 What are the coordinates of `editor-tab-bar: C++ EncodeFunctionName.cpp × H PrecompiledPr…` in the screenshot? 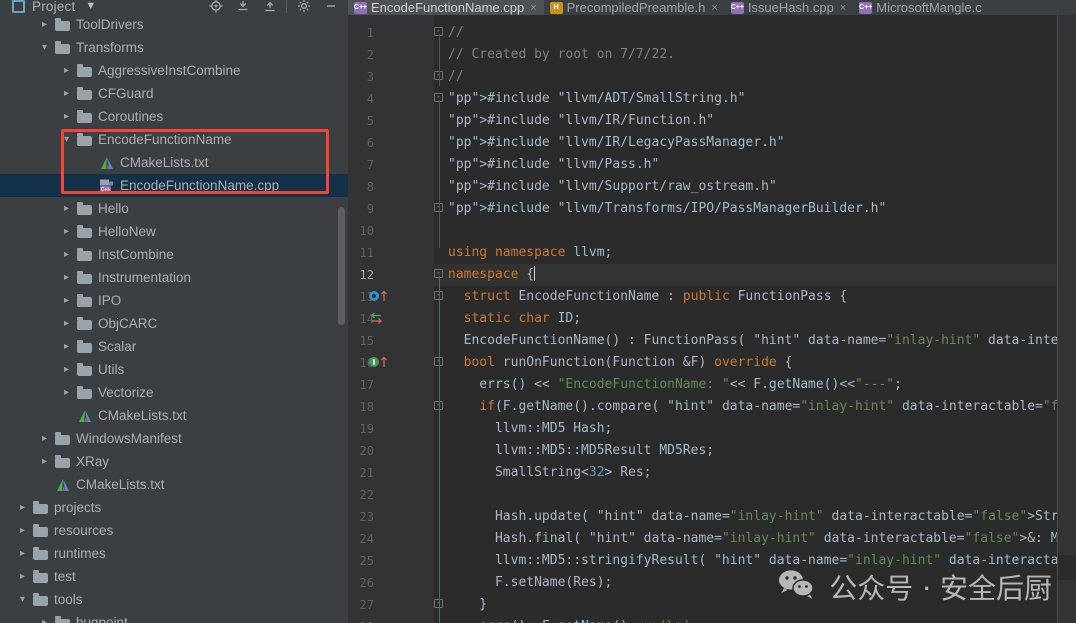 It's located at (712, 7).